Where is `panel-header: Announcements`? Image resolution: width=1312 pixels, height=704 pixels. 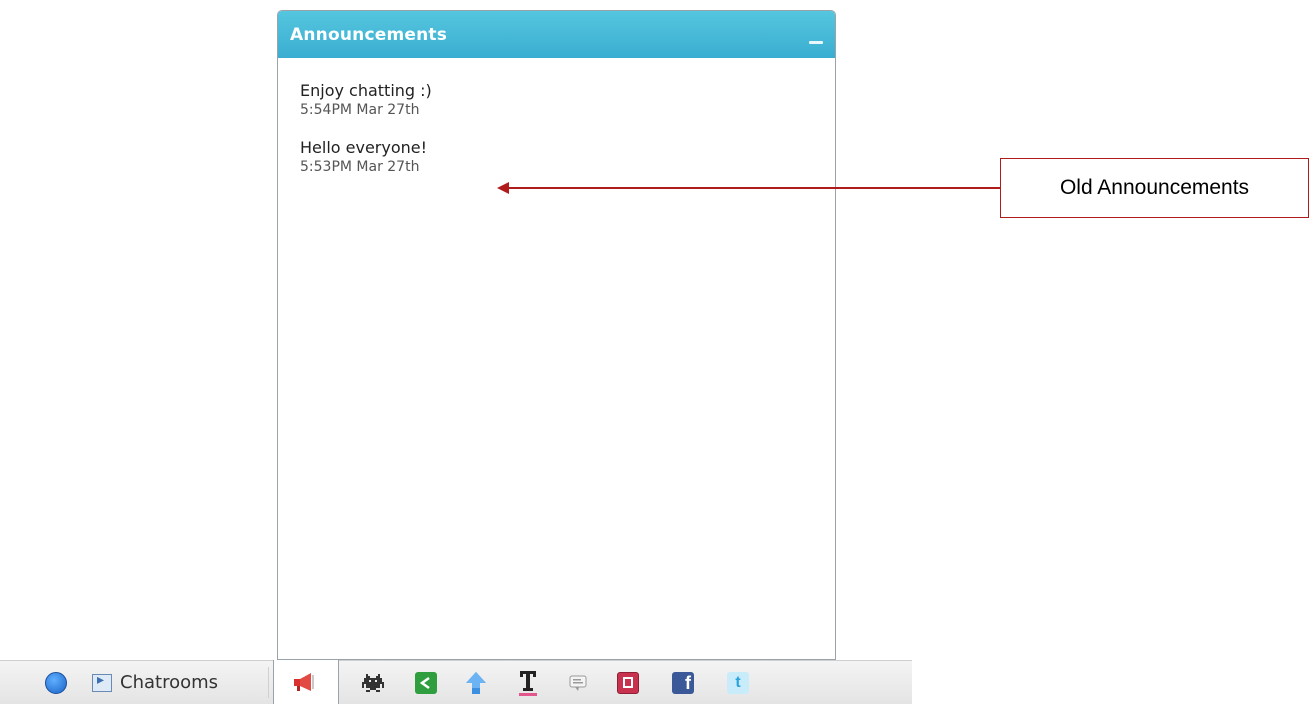
panel-header: Announcements is located at coordinates (556, 34).